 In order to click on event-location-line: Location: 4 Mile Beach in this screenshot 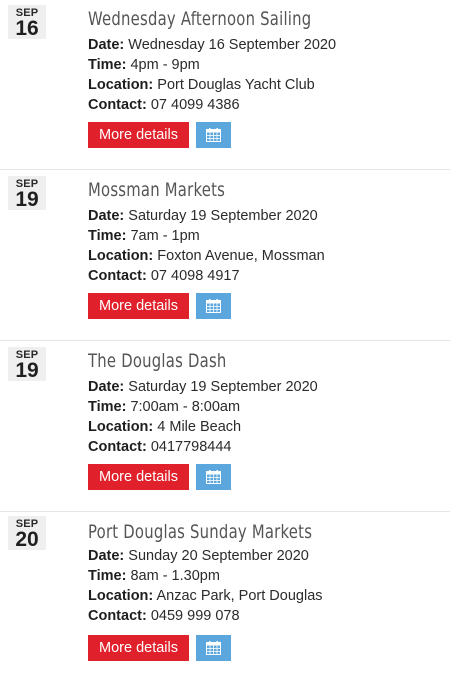, I will do `click(164, 427)`.